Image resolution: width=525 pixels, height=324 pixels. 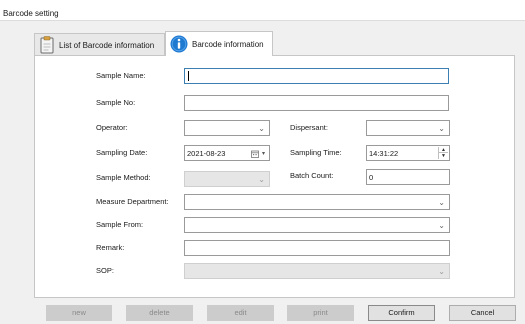 I want to click on confirm-button: Confirm, so click(x=401, y=313).